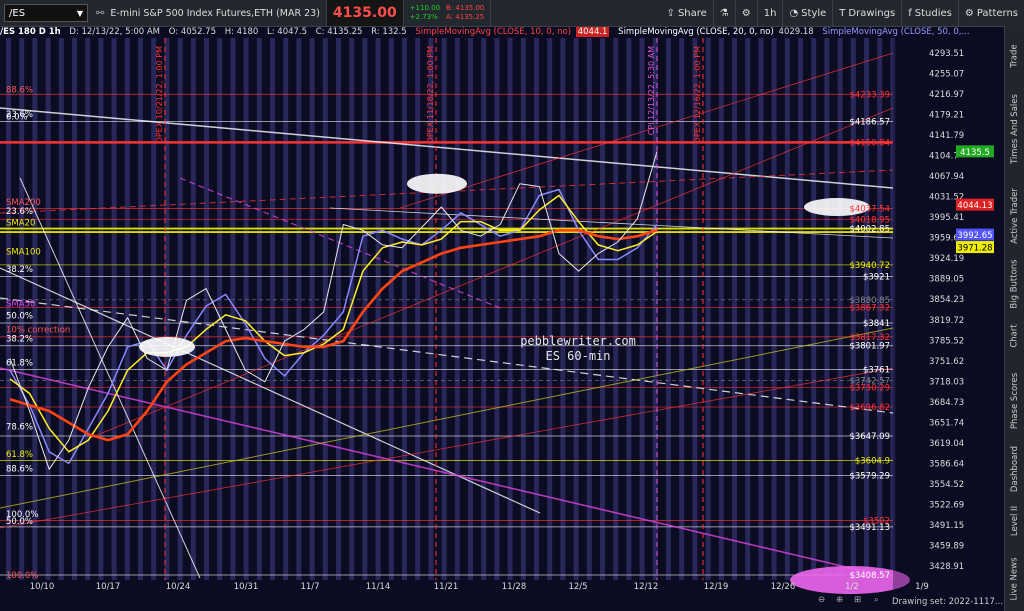  Describe the element at coordinates (108, 587) in the screenshot. I see `x-axis-tick: 10/17` at that location.